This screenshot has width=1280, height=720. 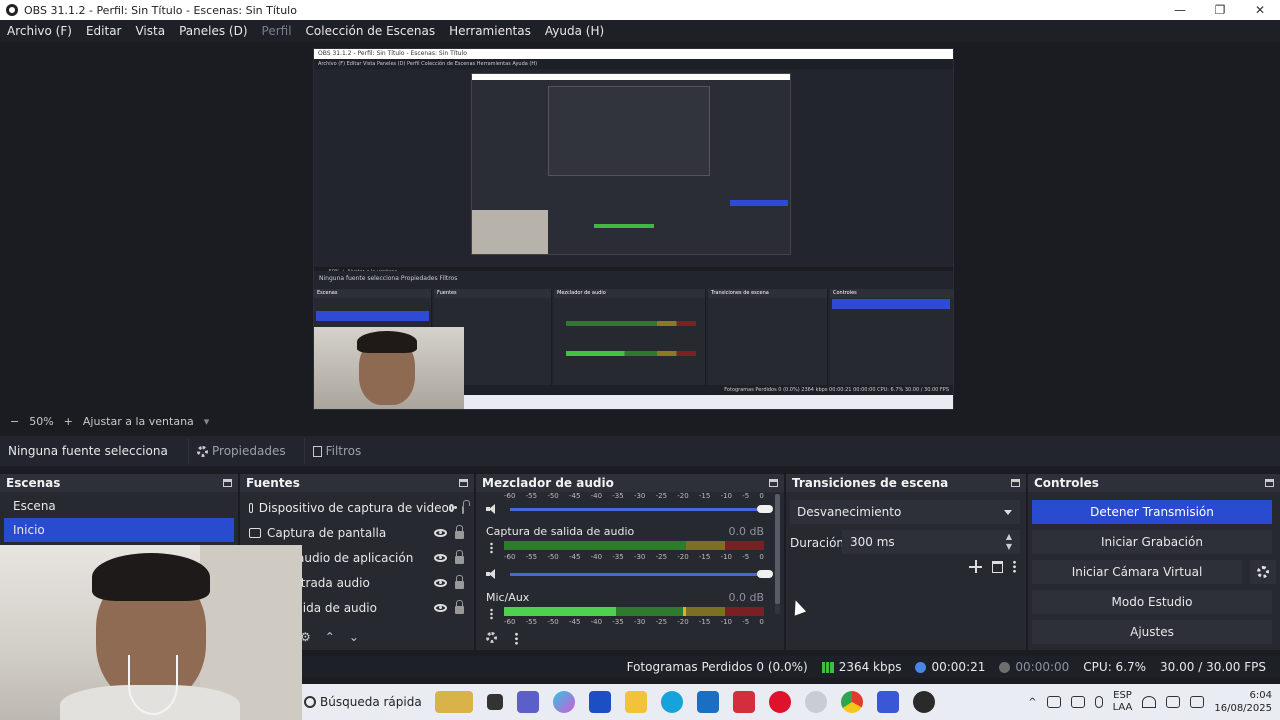 I want to click on start-recording-button: Iniciar Grabación, so click(x=1152, y=542).